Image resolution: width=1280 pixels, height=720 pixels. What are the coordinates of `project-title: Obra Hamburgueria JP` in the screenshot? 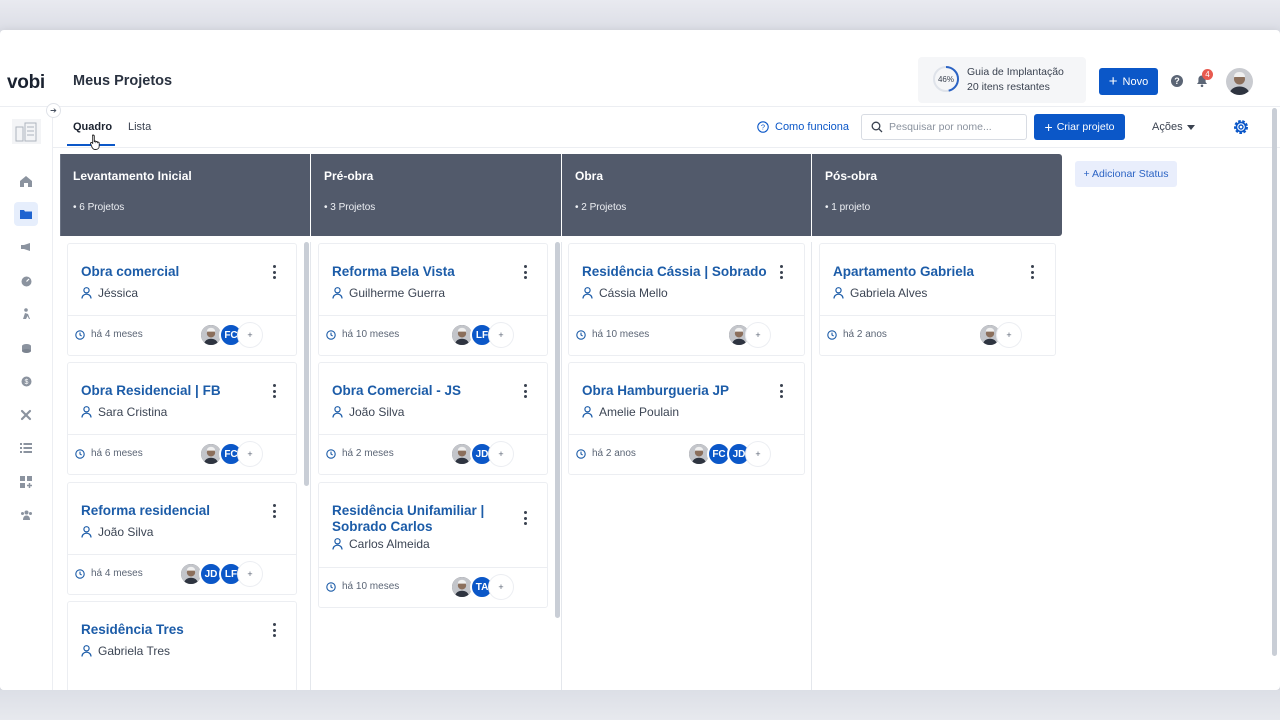 It's located at (682, 391).